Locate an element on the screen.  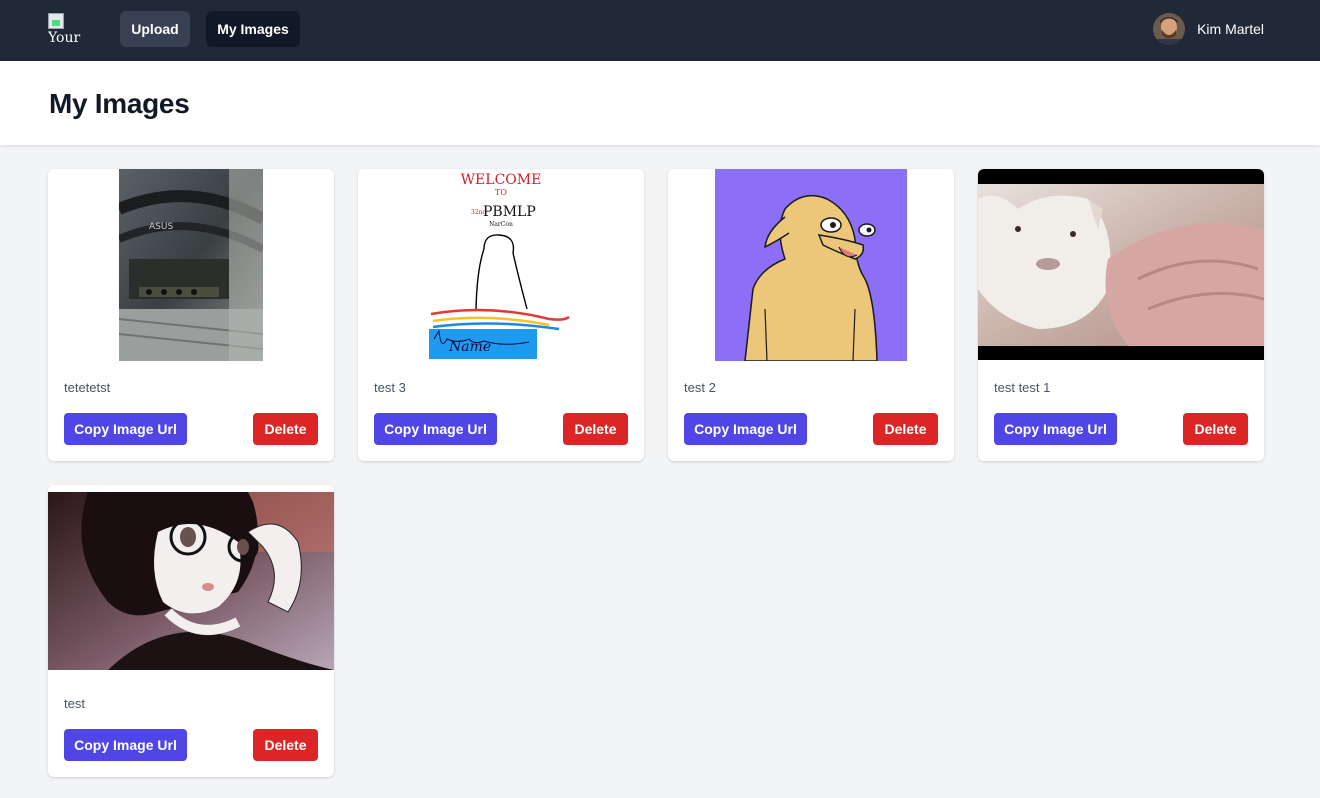
image-title: tetetetst is located at coordinates (87, 387).